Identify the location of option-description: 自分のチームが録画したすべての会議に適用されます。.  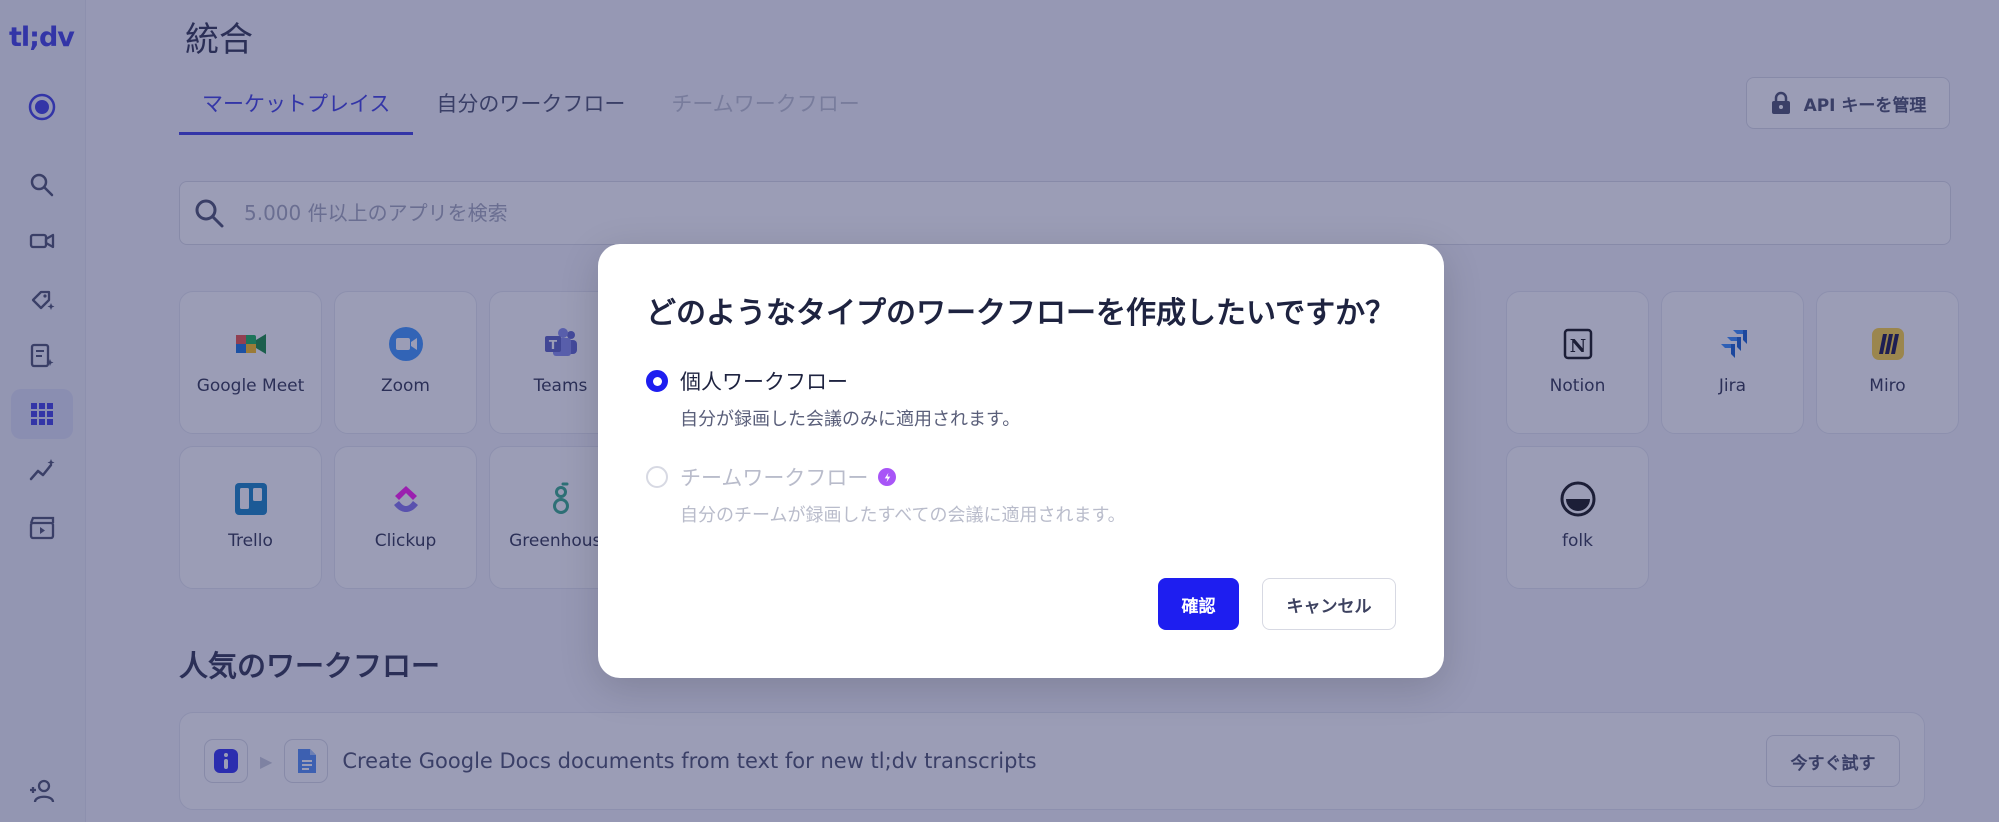
(903, 515).